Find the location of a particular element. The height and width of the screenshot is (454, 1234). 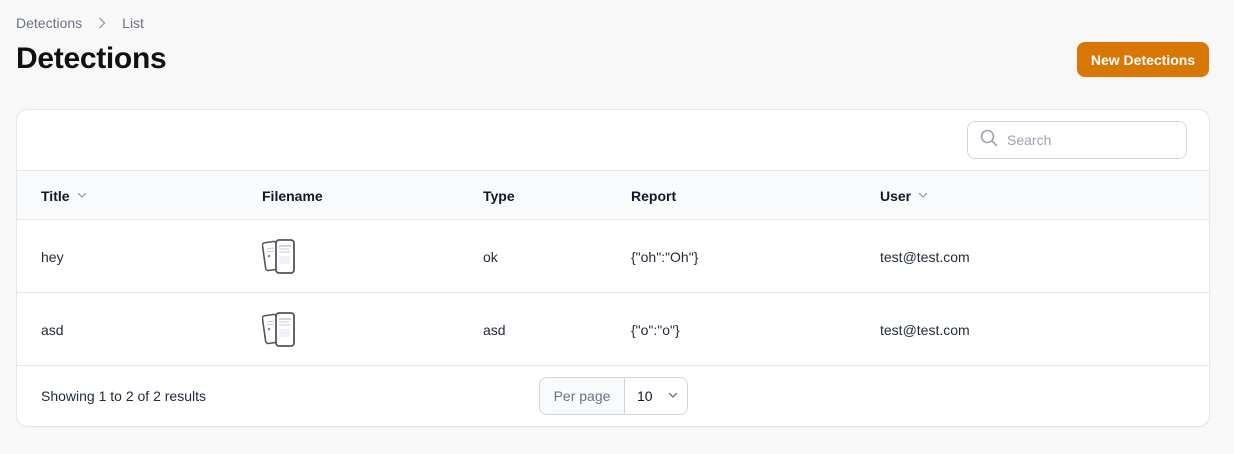

column-header-type: Type is located at coordinates (499, 195).